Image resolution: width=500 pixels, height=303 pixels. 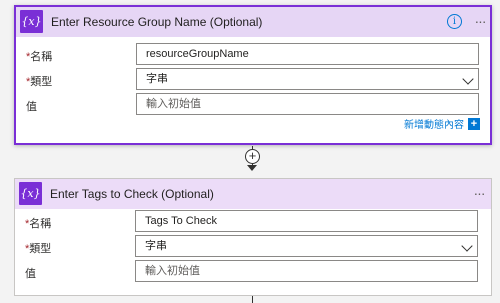 I want to click on add-dynamic-content-icon: +, so click(x=474, y=123).